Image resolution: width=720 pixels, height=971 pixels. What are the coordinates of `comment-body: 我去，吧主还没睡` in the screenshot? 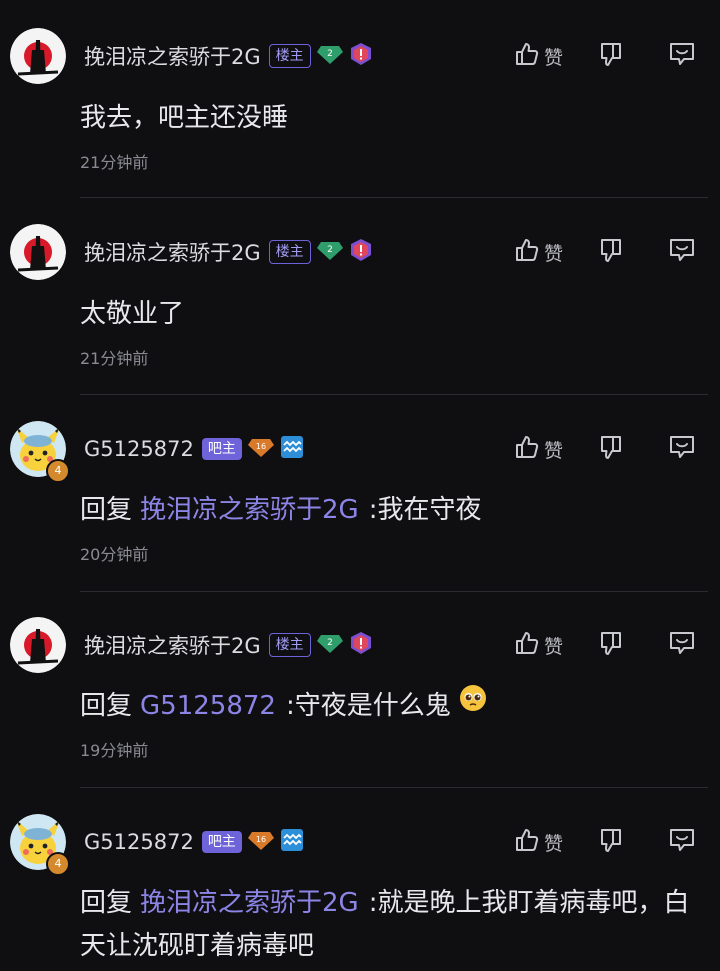 It's located at (184, 118).